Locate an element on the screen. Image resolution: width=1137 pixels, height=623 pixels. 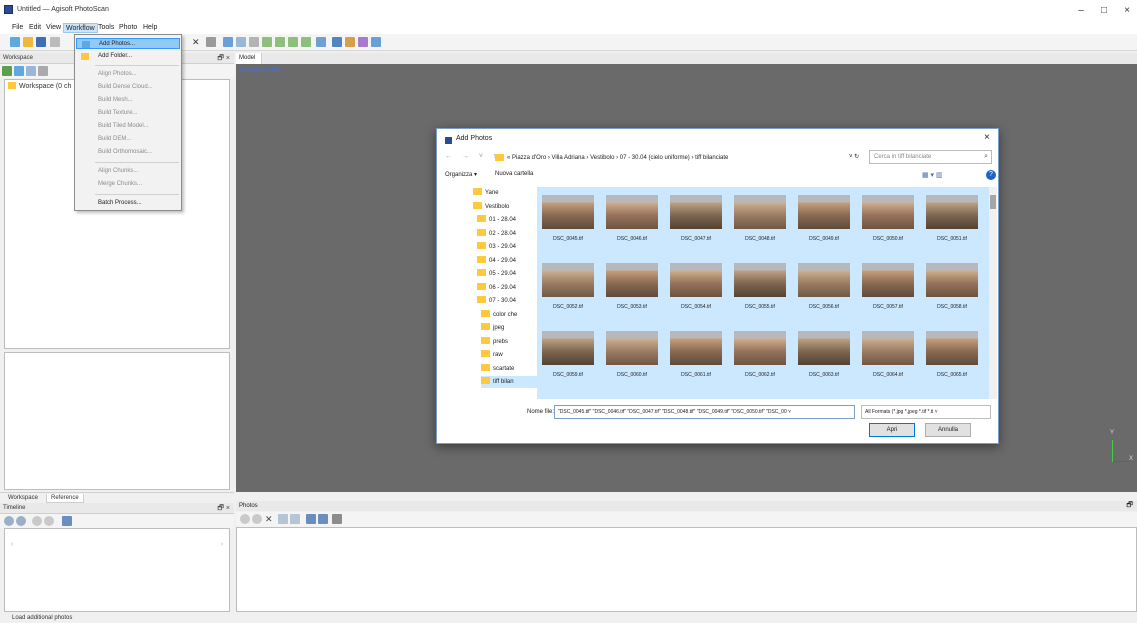
tab-model: Model is located at coordinates (249, 58).